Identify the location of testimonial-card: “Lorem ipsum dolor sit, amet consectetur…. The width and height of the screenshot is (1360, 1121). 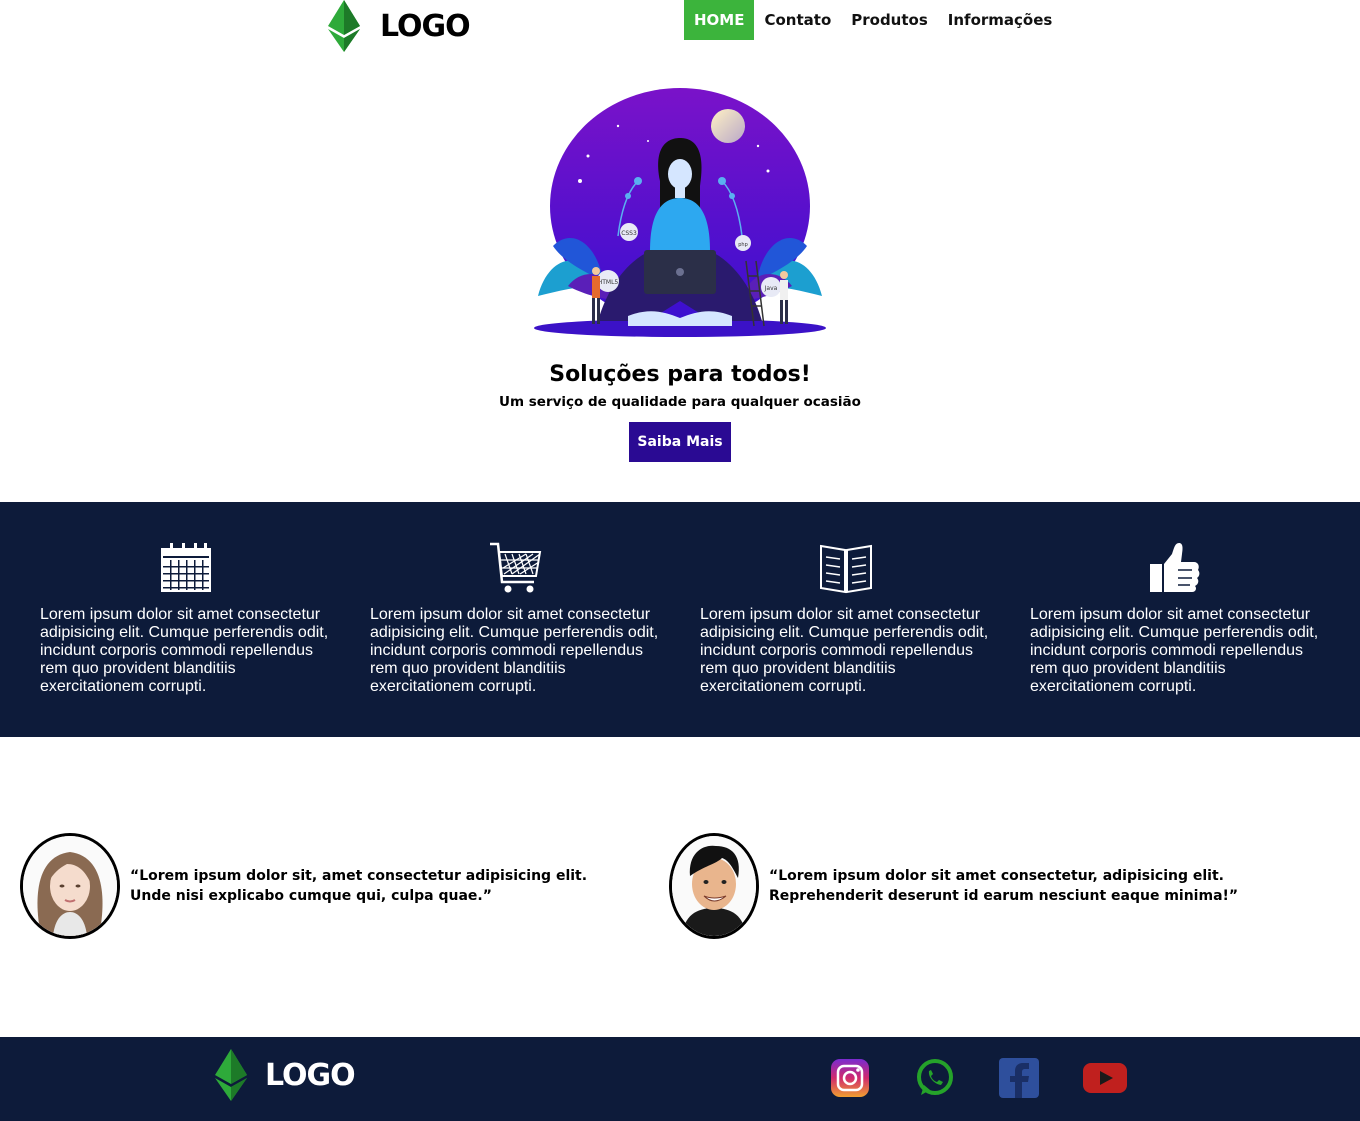
(325, 886).